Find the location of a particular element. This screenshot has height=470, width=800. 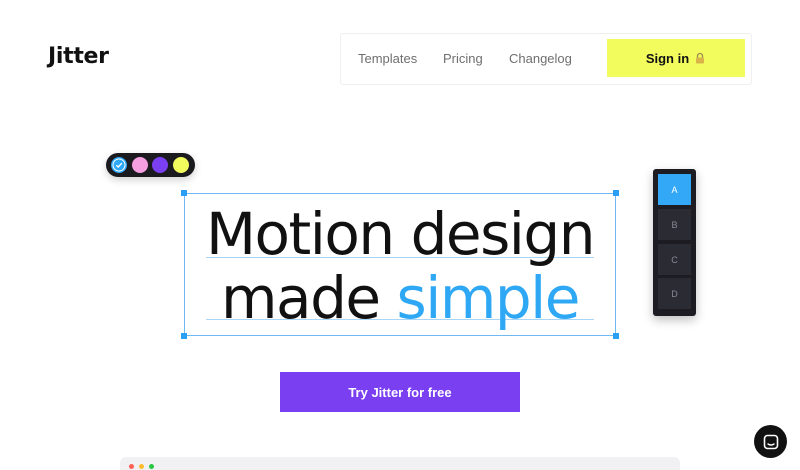

sign-in-button: Sign in is located at coordinates (676, 58).